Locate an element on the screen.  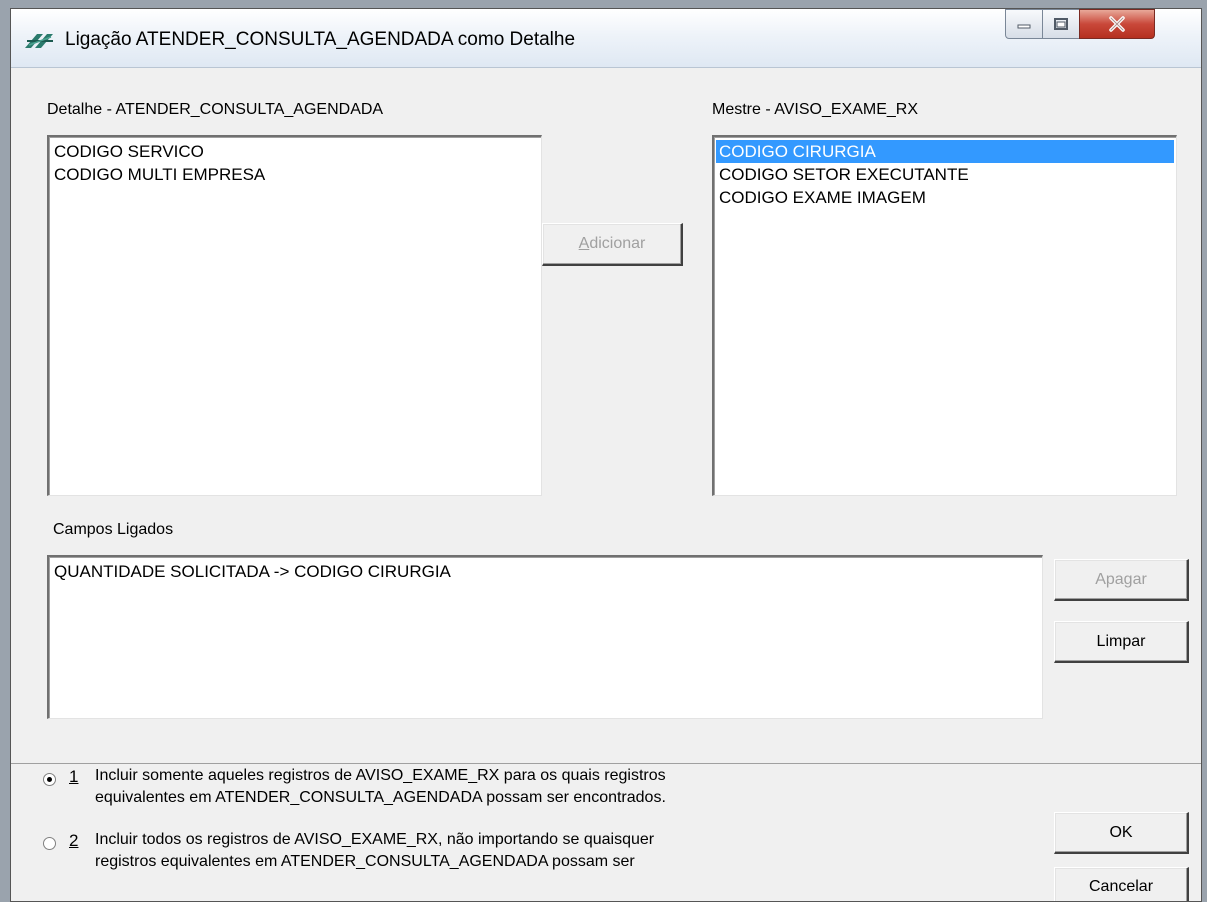
delete-button: Apagar is located at coordinates (1121, 580).